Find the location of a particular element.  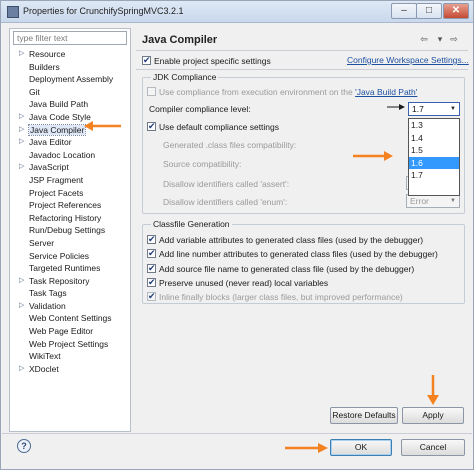

dropdown-option: 1.5 is located at coordinates (434, 150).